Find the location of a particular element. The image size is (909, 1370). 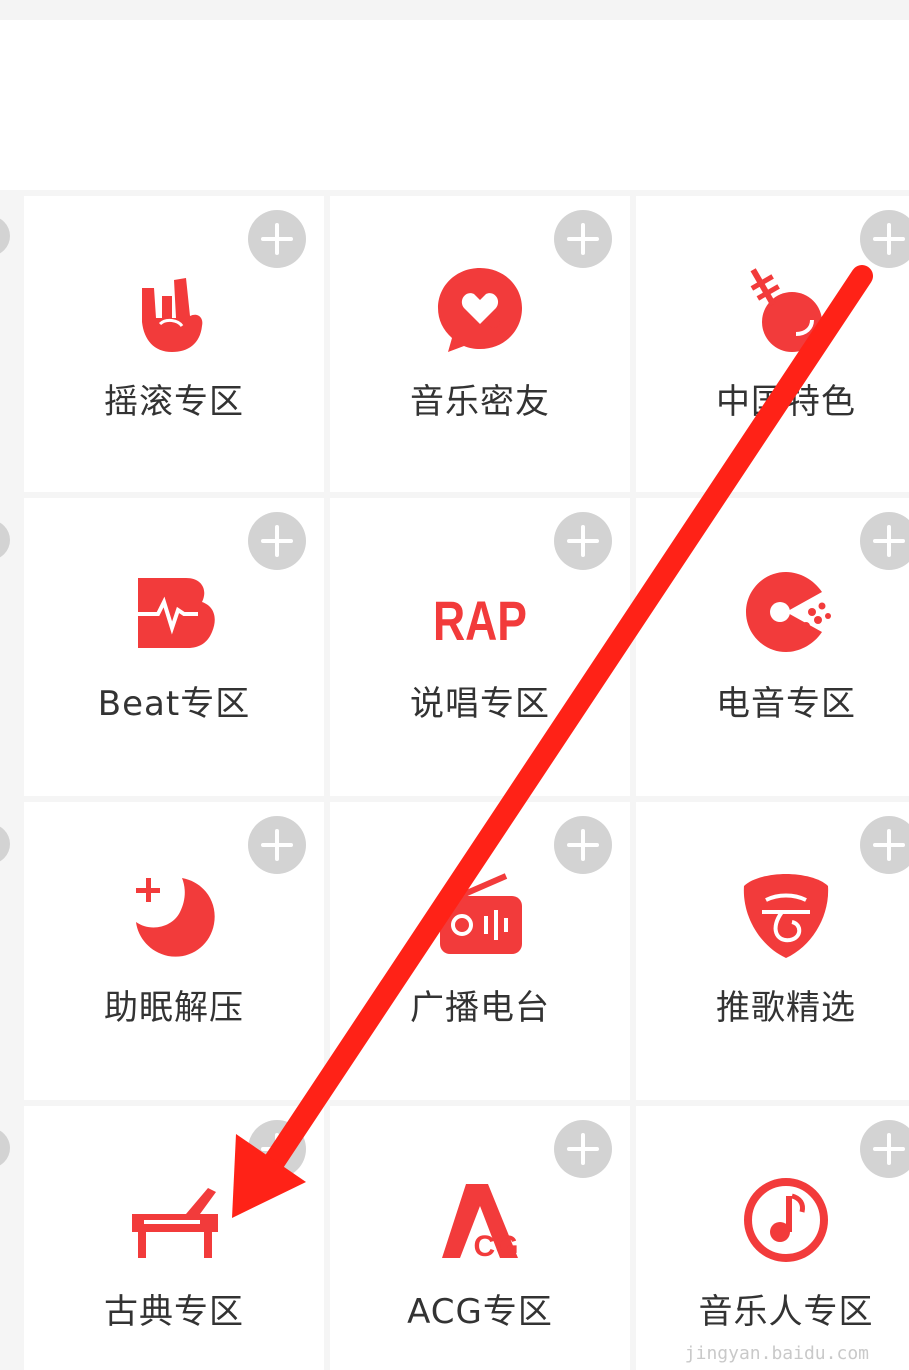

tile-label: 中国特色 is located at coordinates (786, 402).